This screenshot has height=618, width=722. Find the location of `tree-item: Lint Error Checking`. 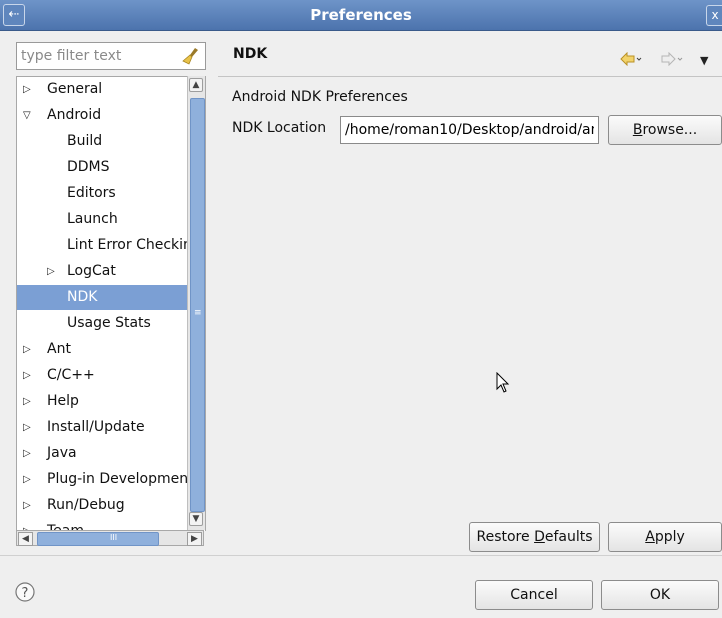

tree-item: Lint Error Checking is located at coordinates (102, 245).